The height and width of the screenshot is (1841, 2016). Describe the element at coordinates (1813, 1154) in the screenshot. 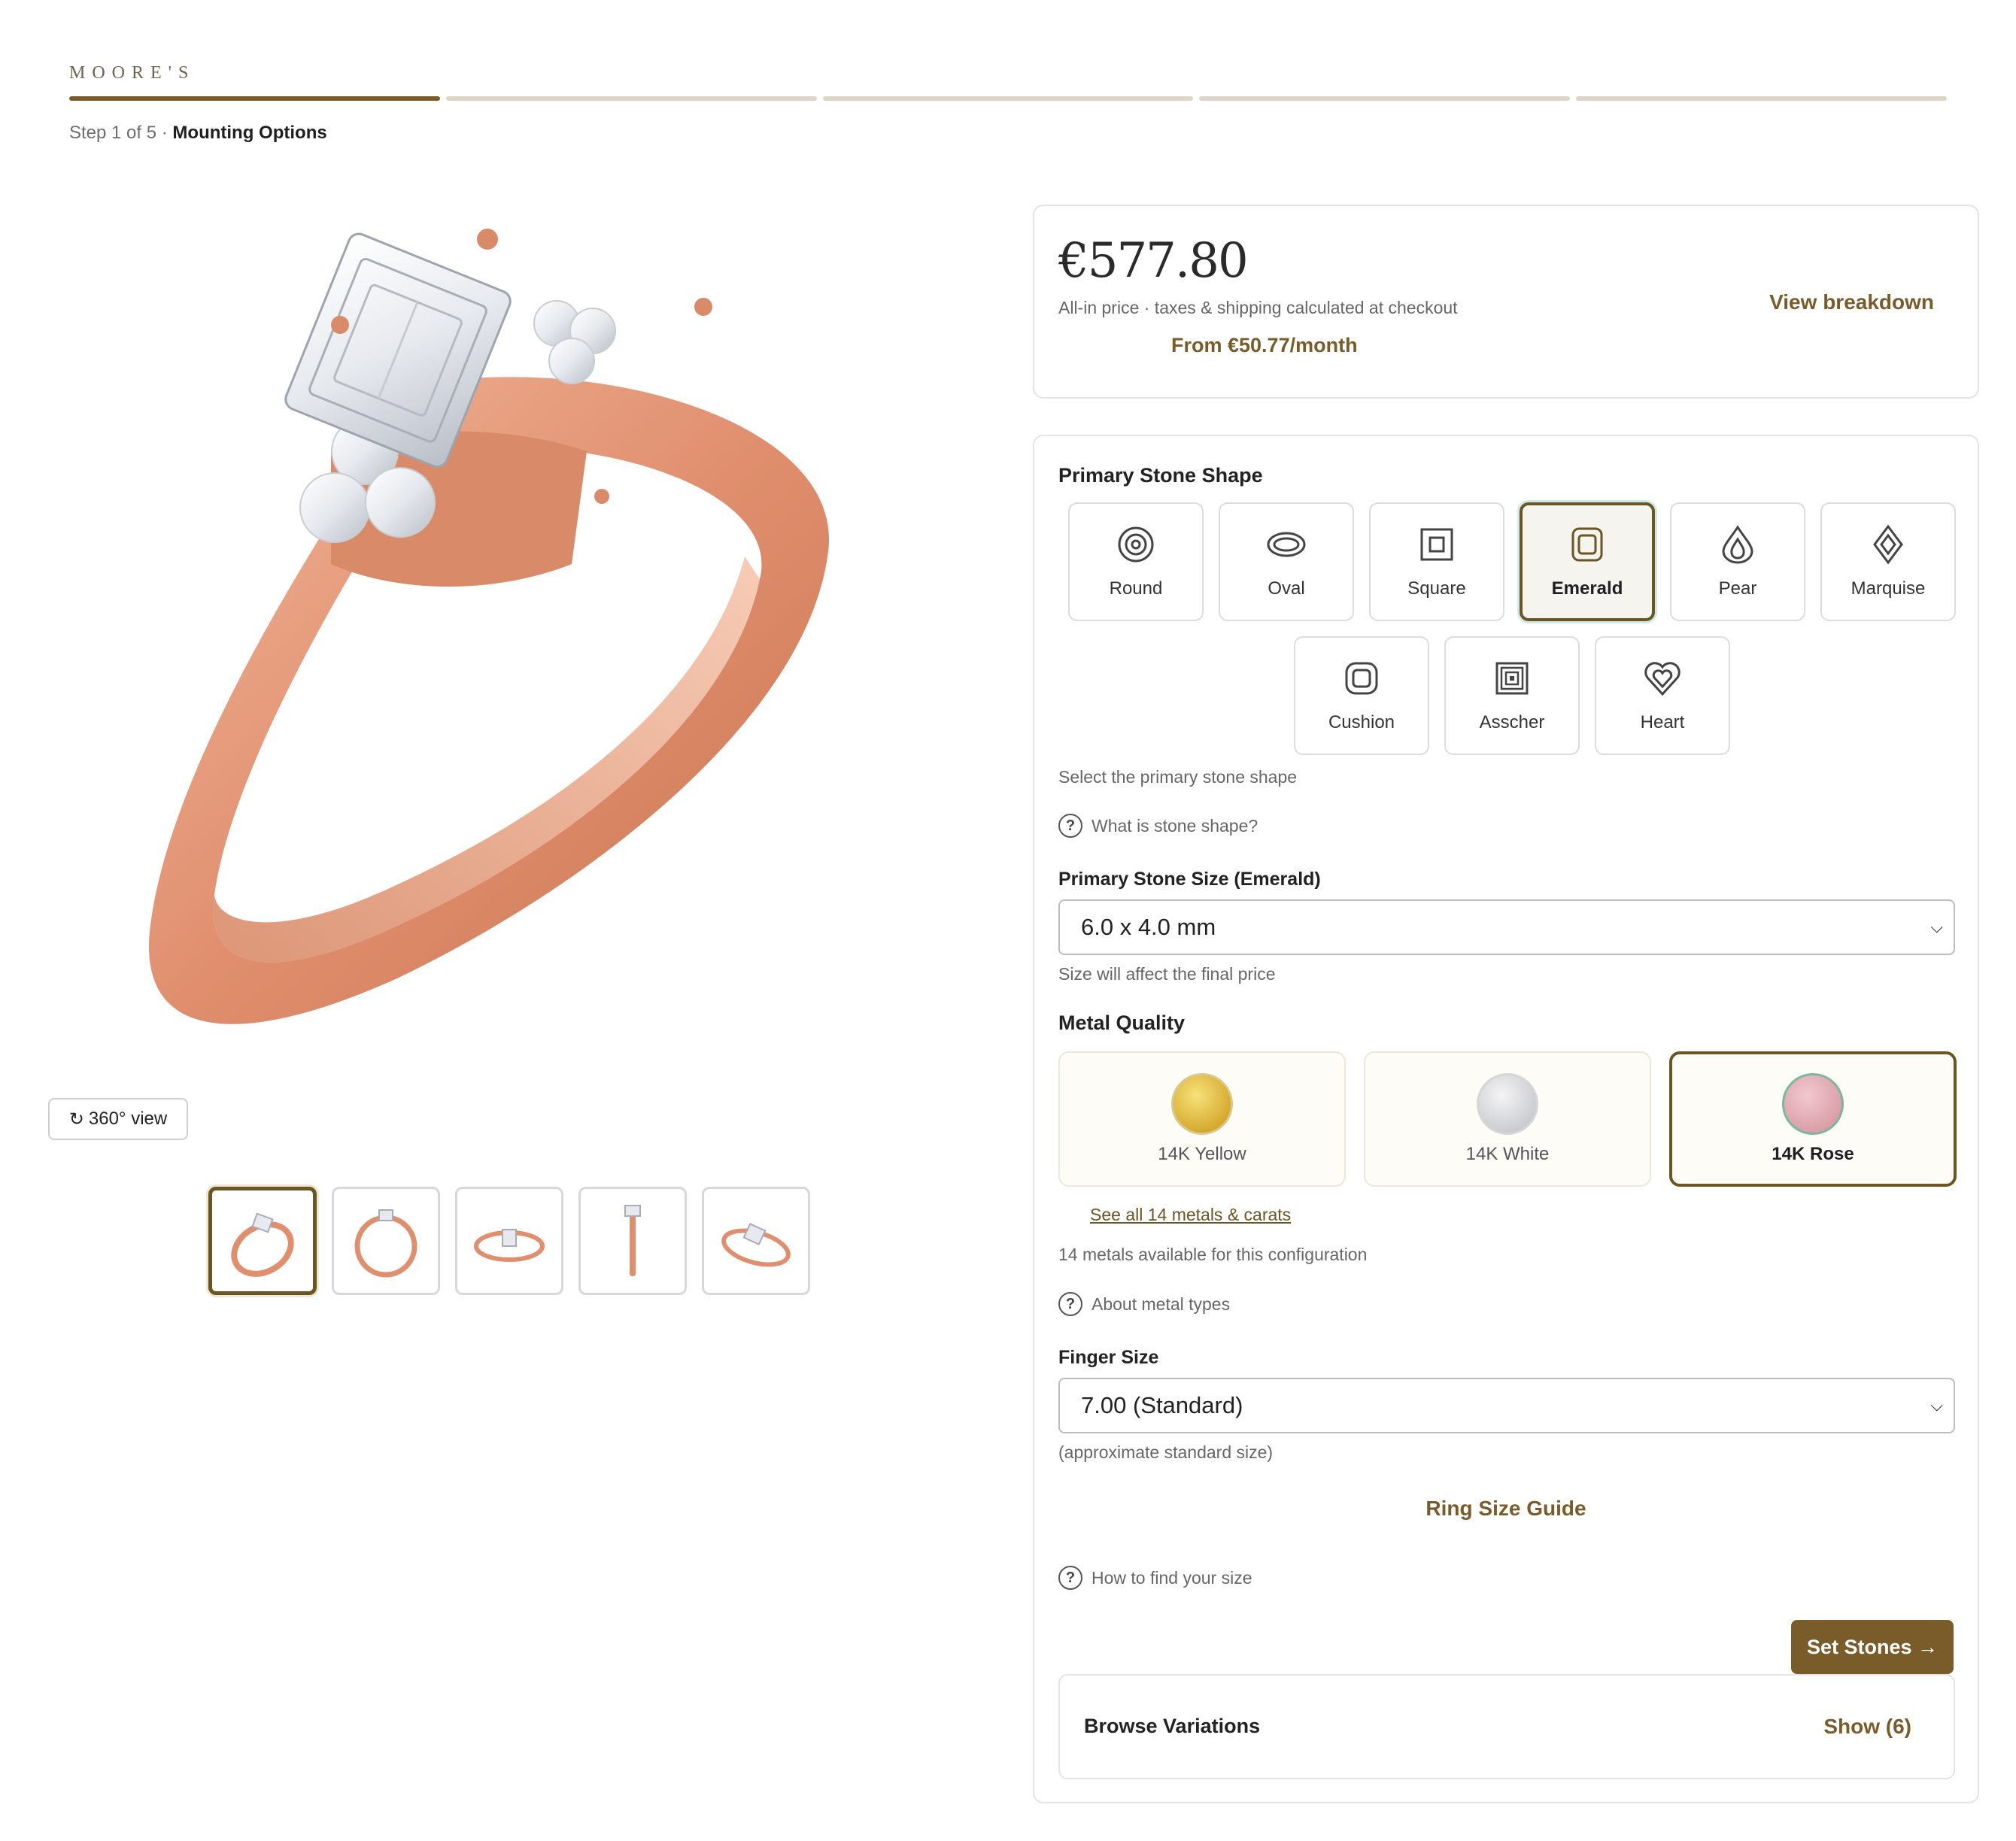

I see `metal-label: 14K Rose` at that location.